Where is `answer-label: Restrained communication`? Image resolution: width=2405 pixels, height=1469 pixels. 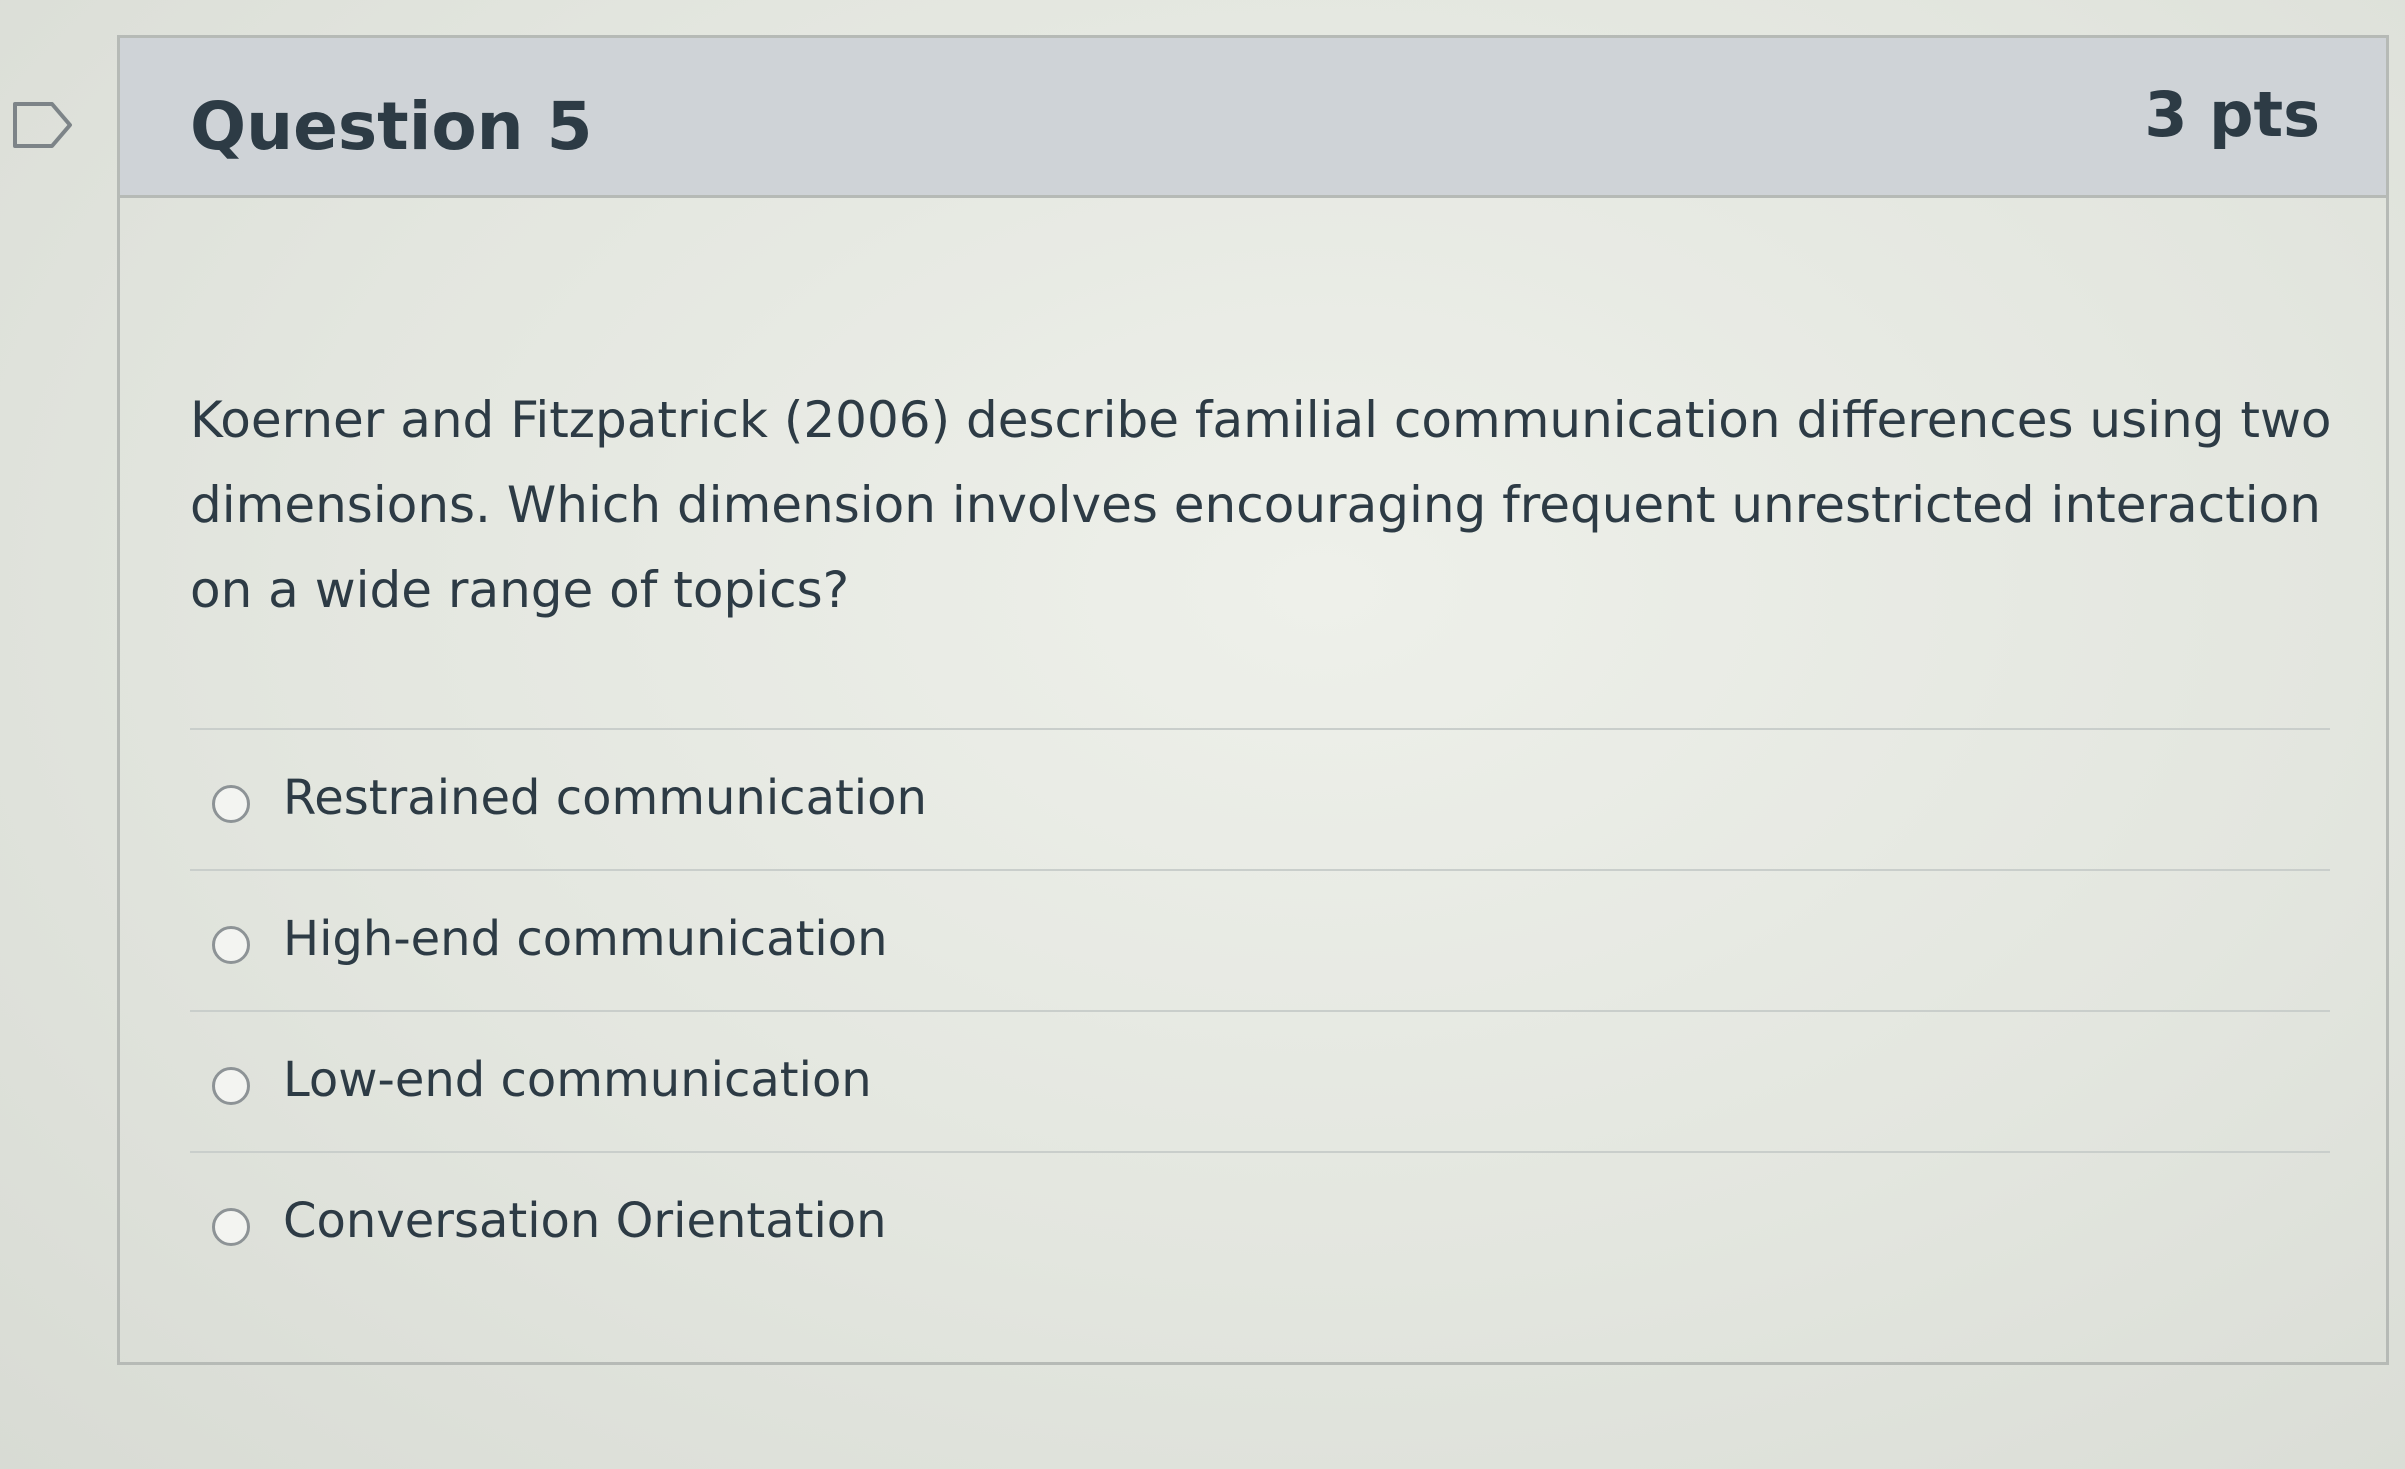
answer-label: Restrained communication is located at coordinates (605, 798).